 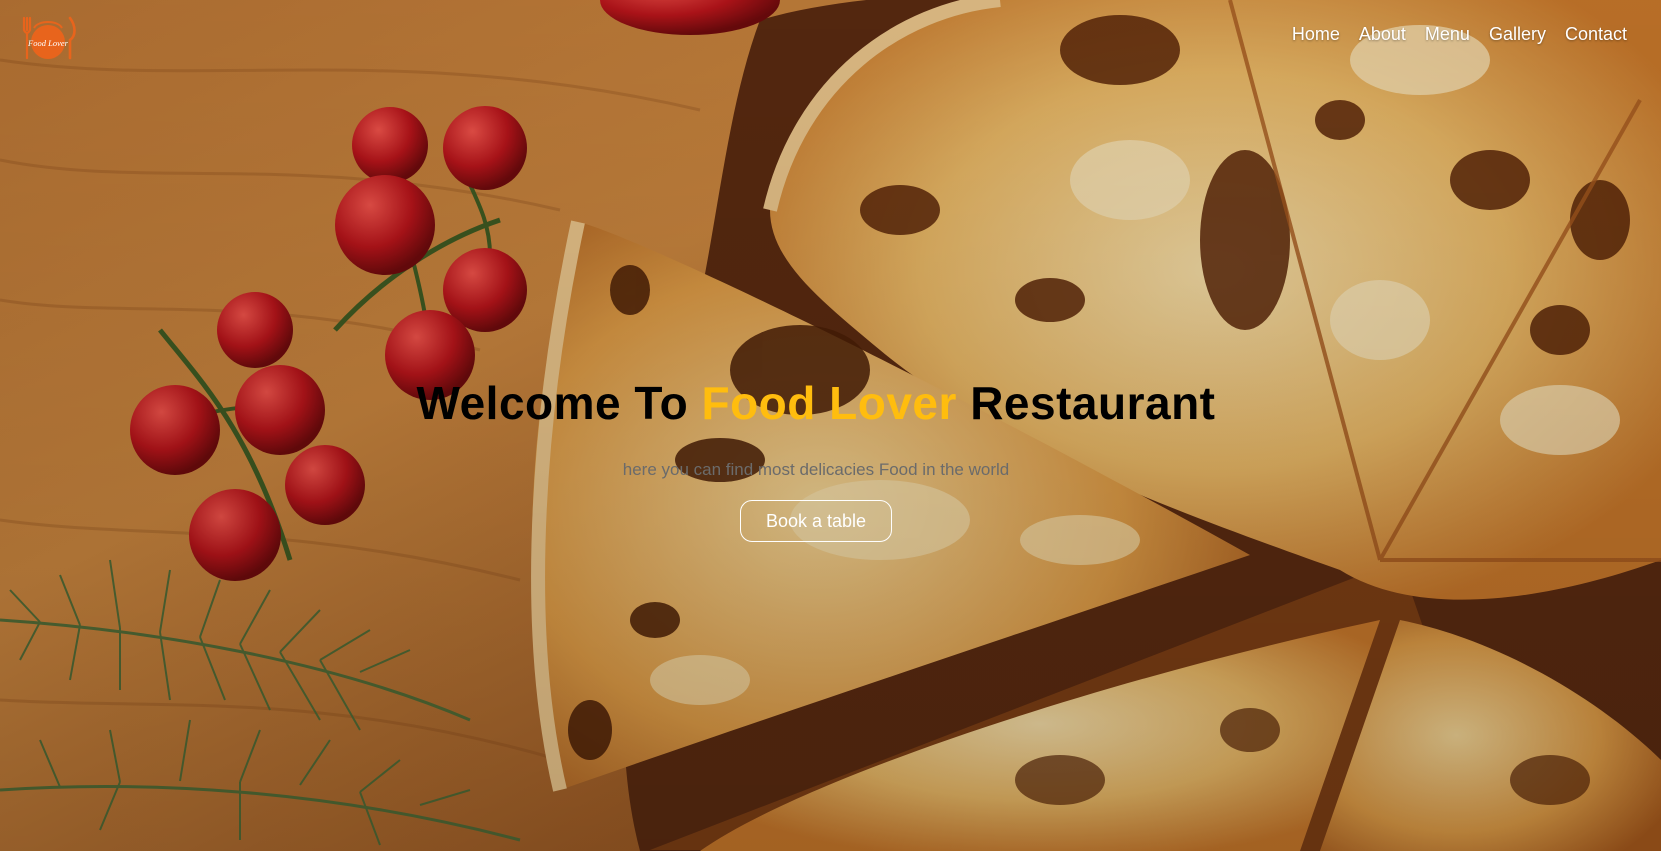 I want to click on nav-contact-link: Contact, so click(x=1596, y=34).